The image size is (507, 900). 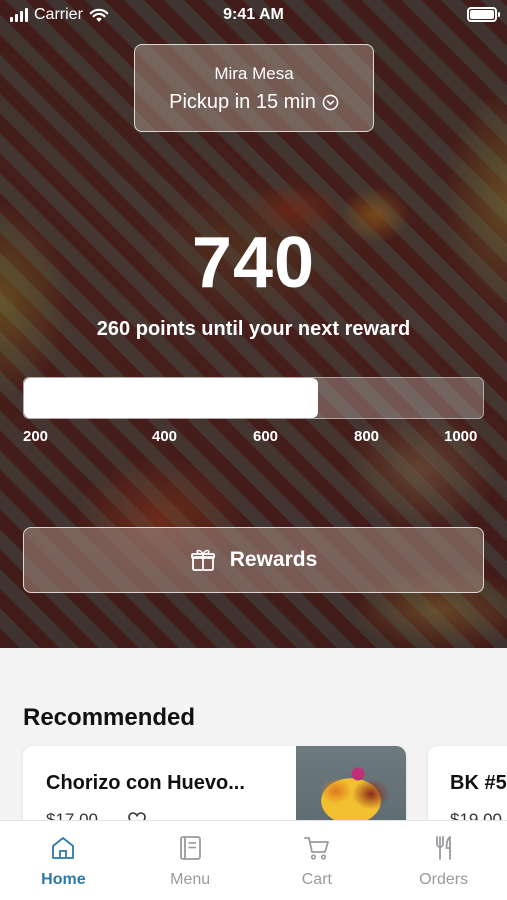 What do you see at coordinates (254, 73) in the screenshot?
I see `location-name: Mira Mesa` at bounding box center [254, 73].